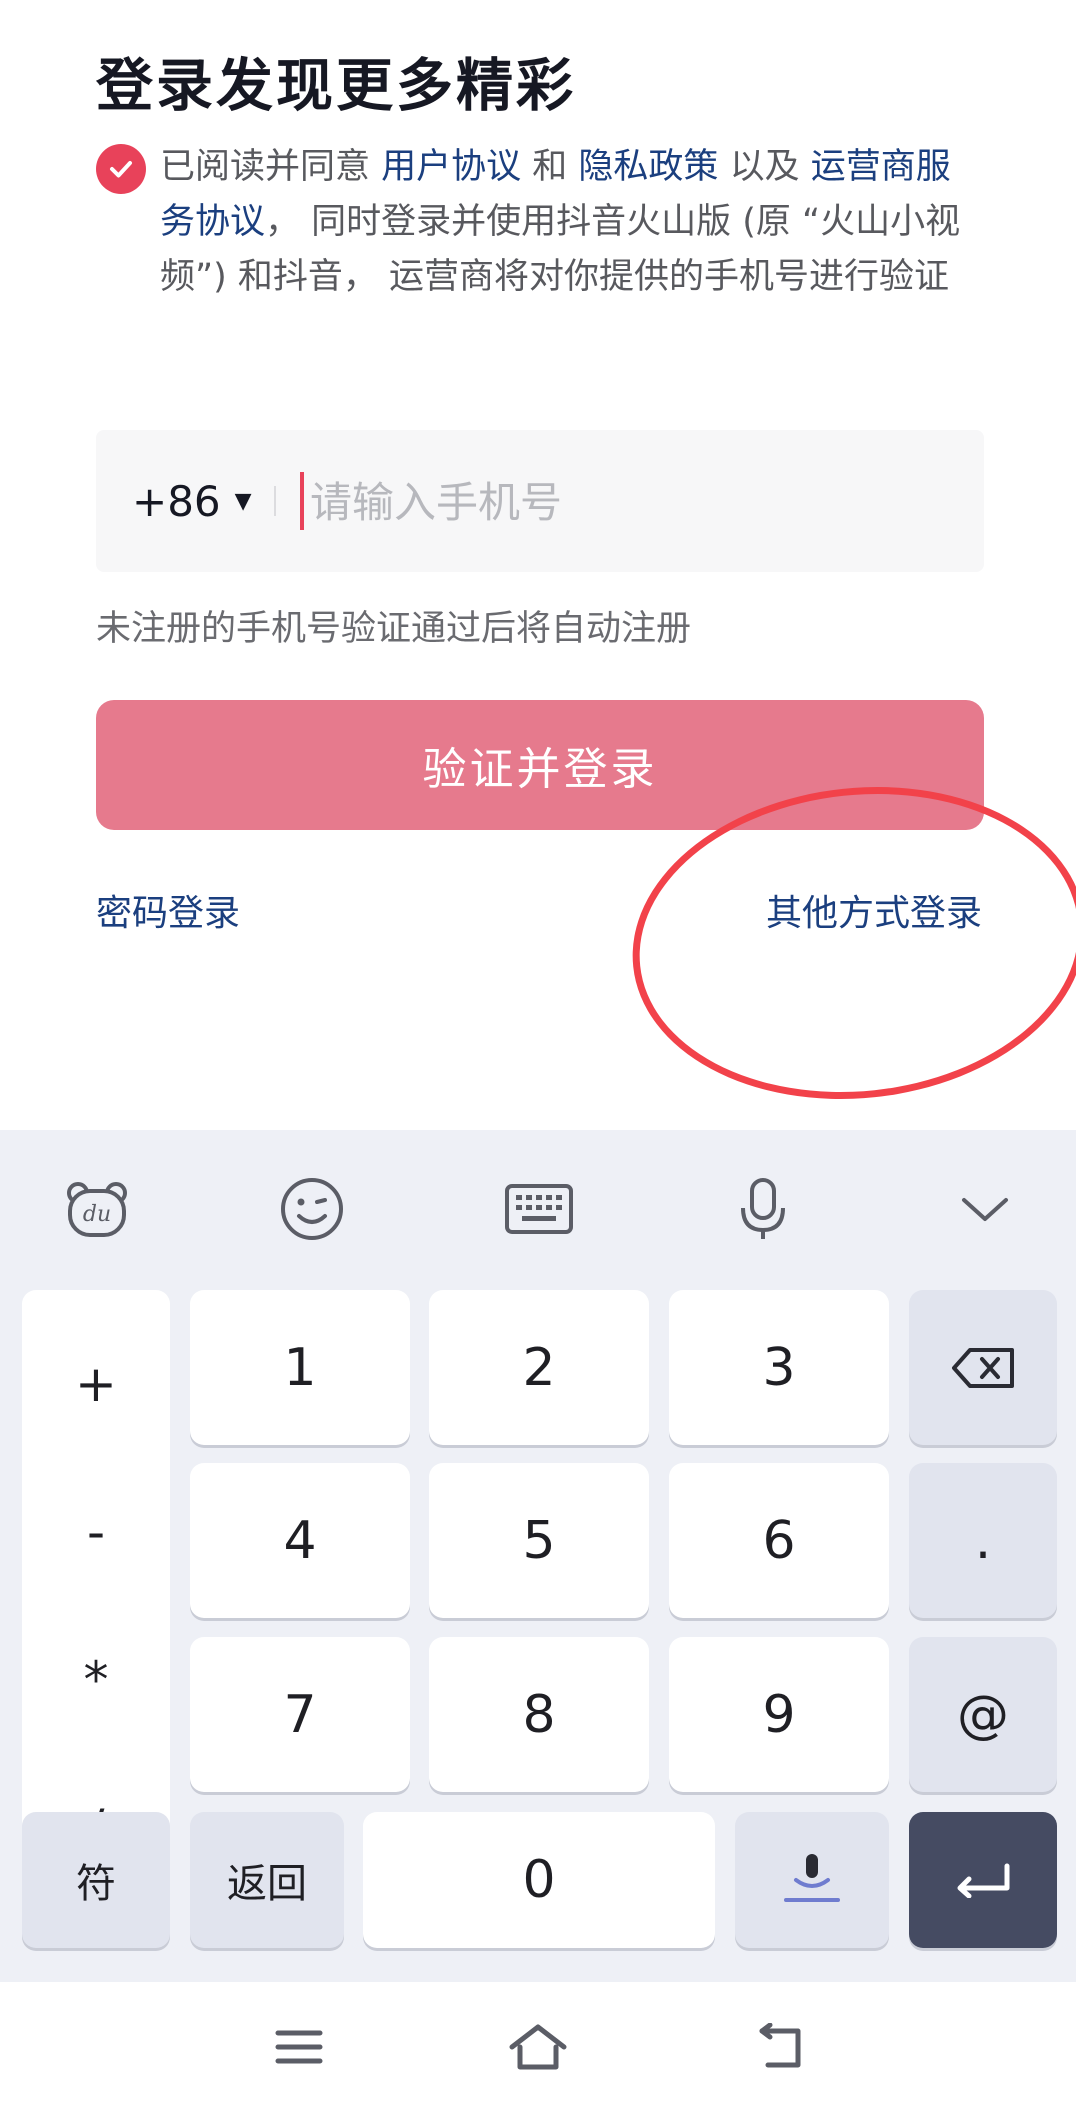  What do you see at coordinates (764, 167) in the screenshot?
I see `agreement-as-well-as: 以及` at bounding box center [764, 167].